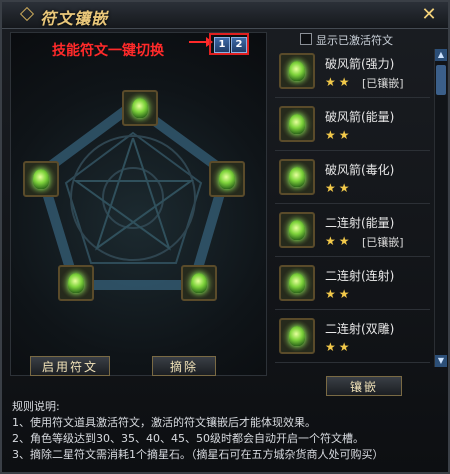 Image resolution: width=450 pixels, height=474 pixels. What do you see at coordinates (70, 366) in the screenshot?
I see `enable-rune-button: 启用符文` at bounding box center [70, 366].